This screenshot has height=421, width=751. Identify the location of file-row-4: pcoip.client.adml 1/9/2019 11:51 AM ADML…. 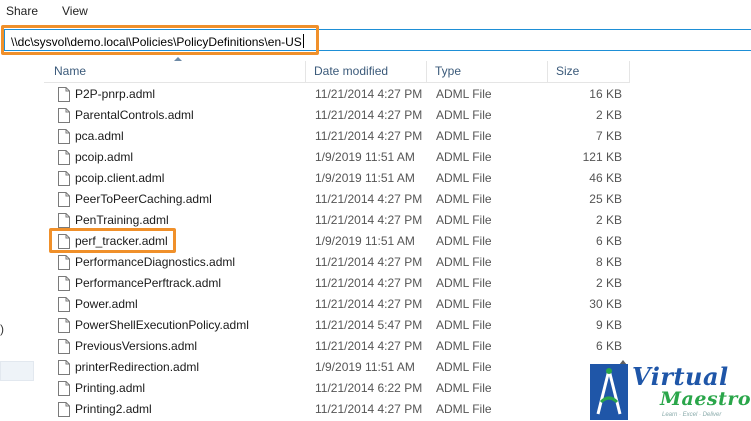
(337, 178).